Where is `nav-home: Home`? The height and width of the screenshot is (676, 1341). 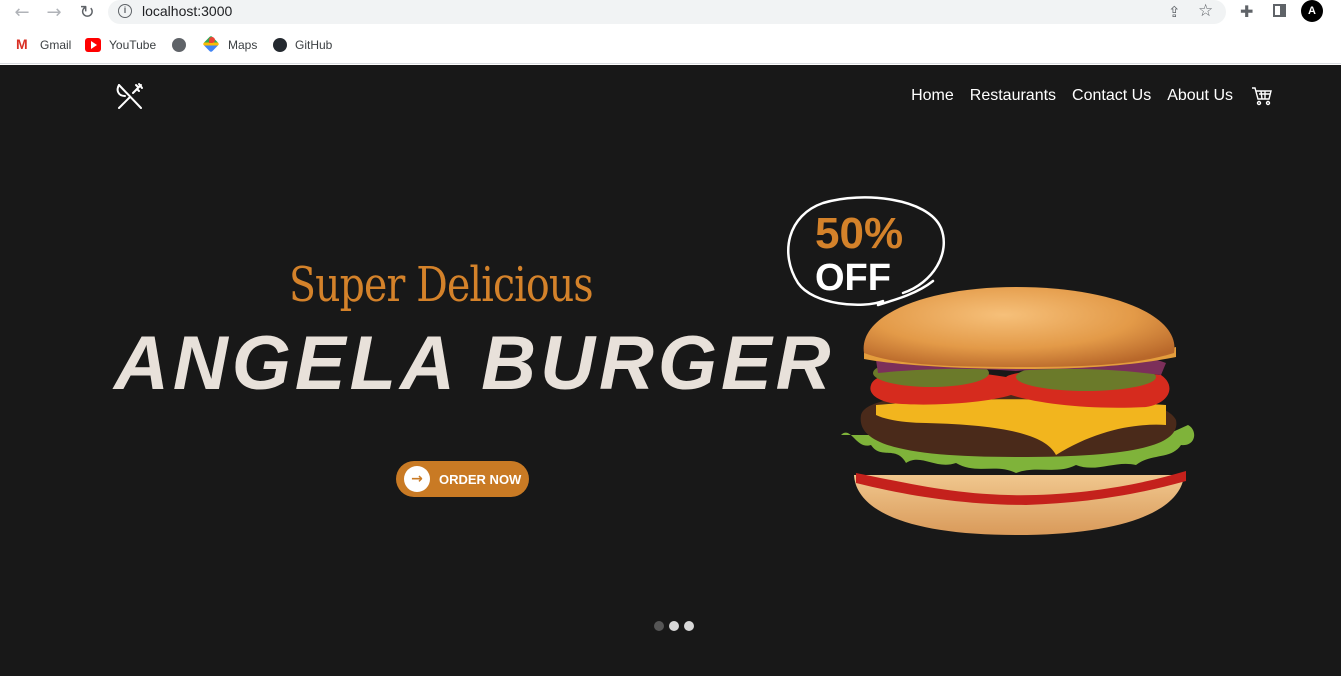
nav-home: Home is located at coordinates (932, 96).